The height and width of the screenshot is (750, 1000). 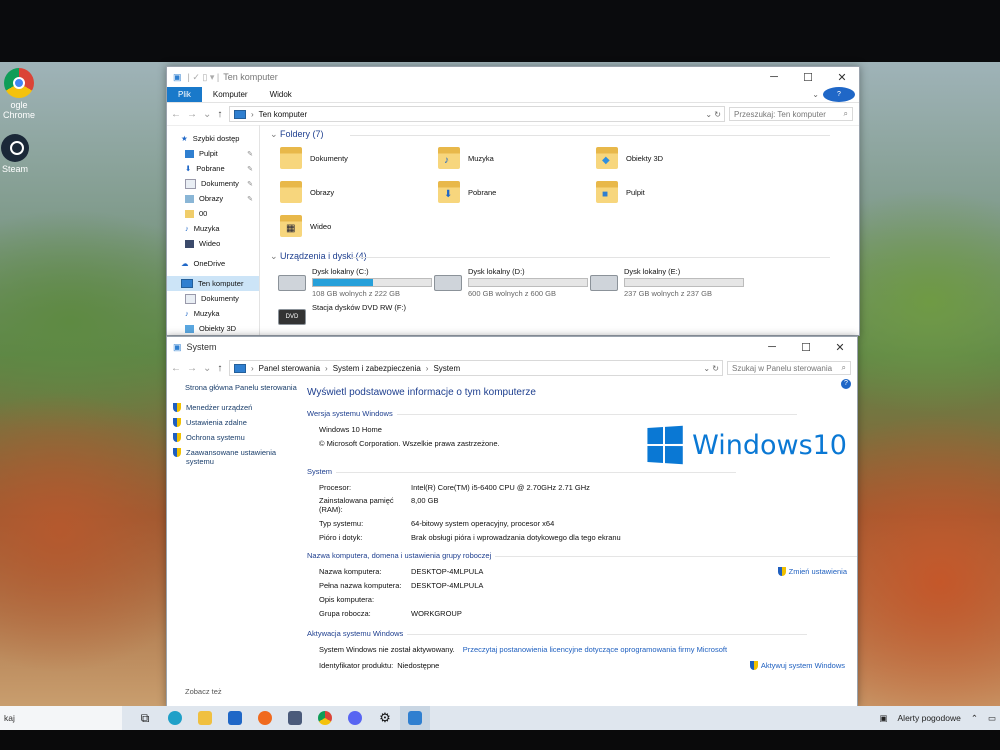 What do you see at coordinates (513, 95) in the screenshot?
I see `ribbon-tabs: Plik Komputer Widok ⌄ ?` at bounding box center [513, 95].